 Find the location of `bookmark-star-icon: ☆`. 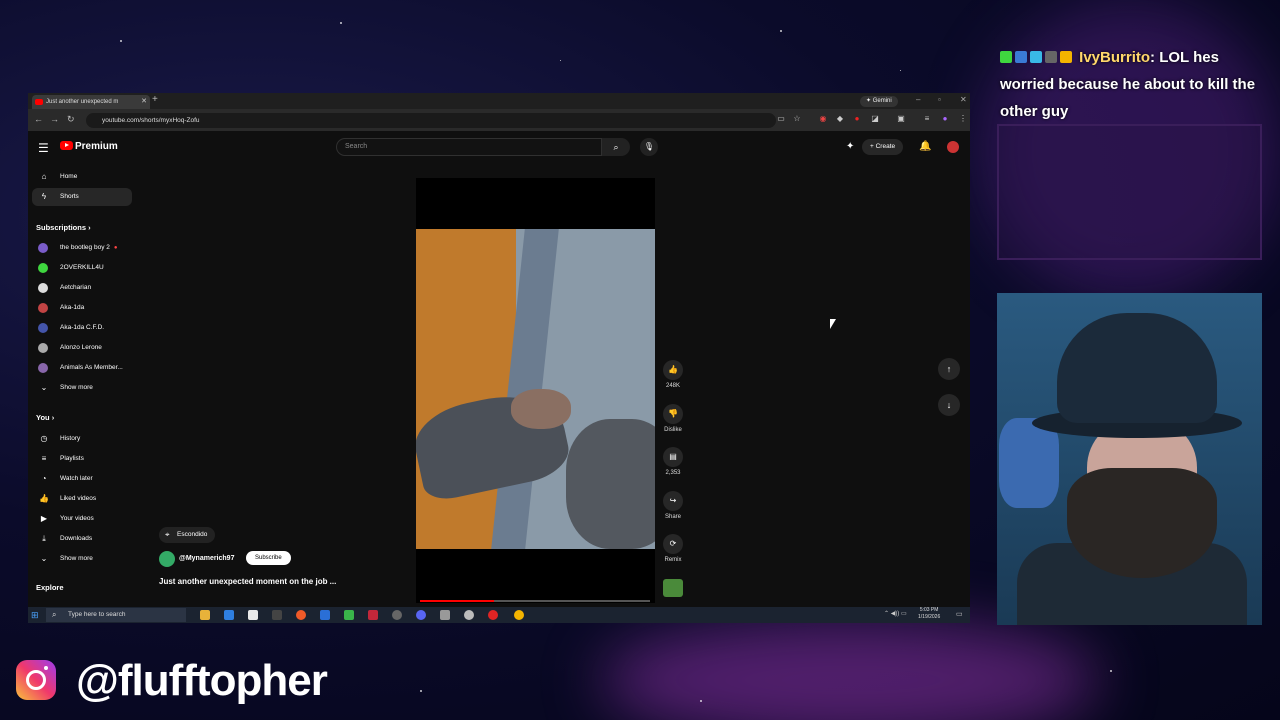

bookmark-star-icon: ☆ is located at coordinates (797, 119).